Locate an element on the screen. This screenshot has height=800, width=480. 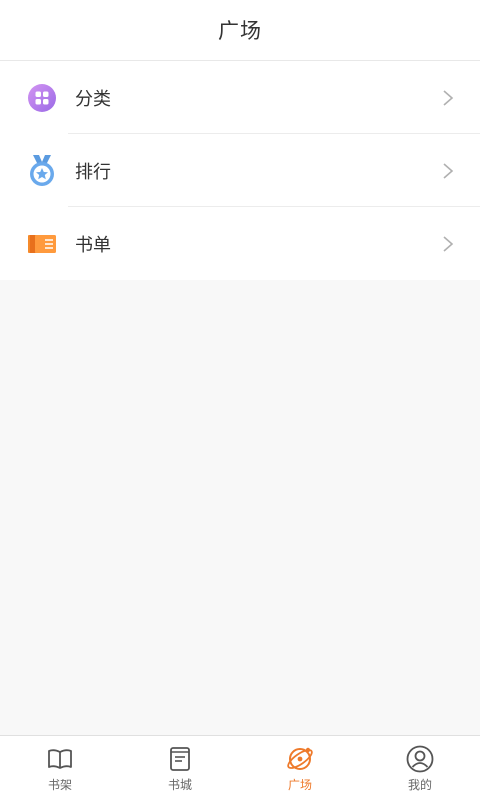
tab-label: 书架 is located at coordinates (59, 785).